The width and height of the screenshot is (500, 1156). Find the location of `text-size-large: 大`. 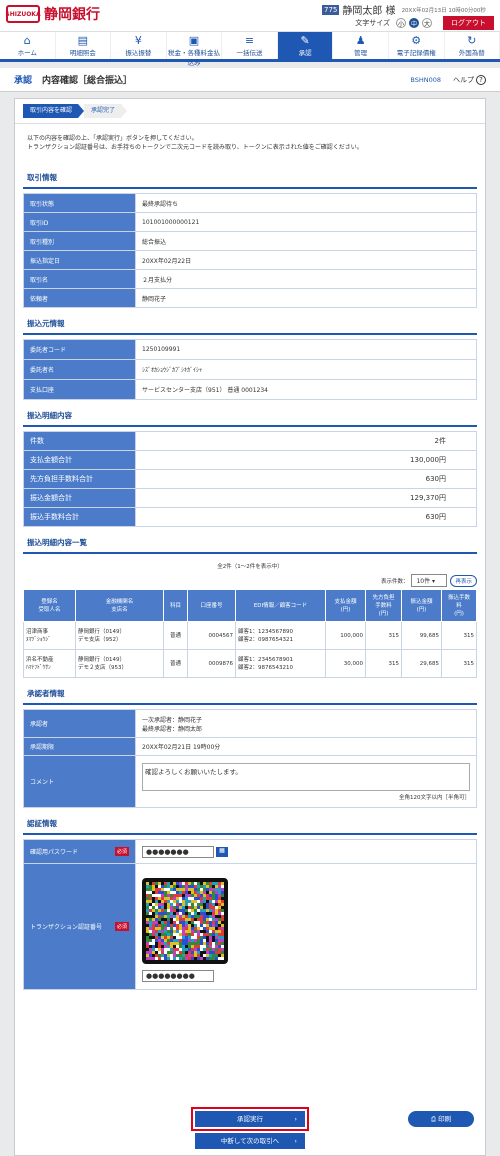

text-size-large: 大 is located at coordinates (427, 23).